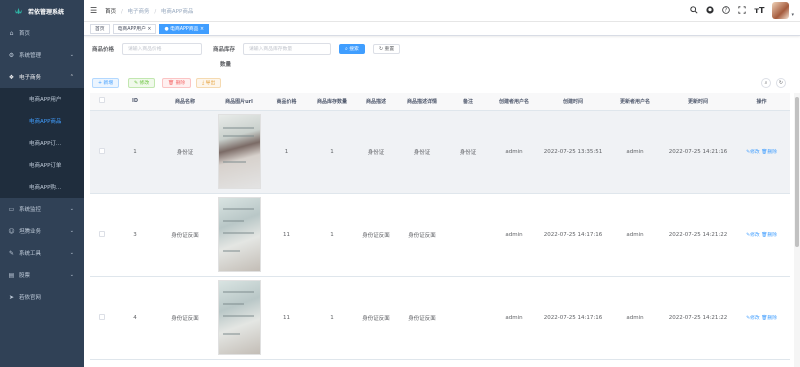 This screenshot has width=800, height=367. I want to click on search-button: ⌕ 搜索, so click(352, 49).